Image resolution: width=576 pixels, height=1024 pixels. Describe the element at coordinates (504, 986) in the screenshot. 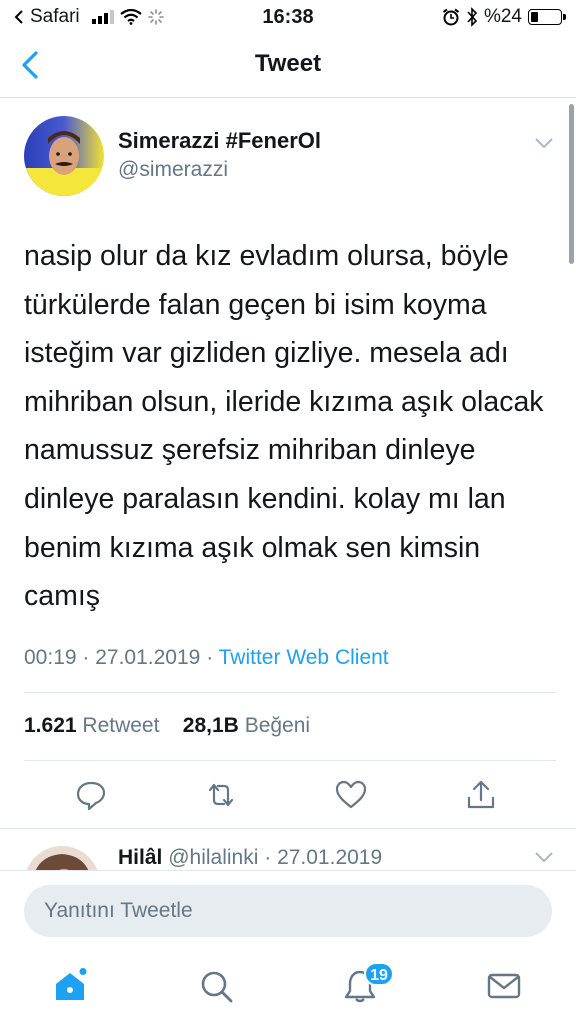

I see `messages-envelope-icon` at that location.